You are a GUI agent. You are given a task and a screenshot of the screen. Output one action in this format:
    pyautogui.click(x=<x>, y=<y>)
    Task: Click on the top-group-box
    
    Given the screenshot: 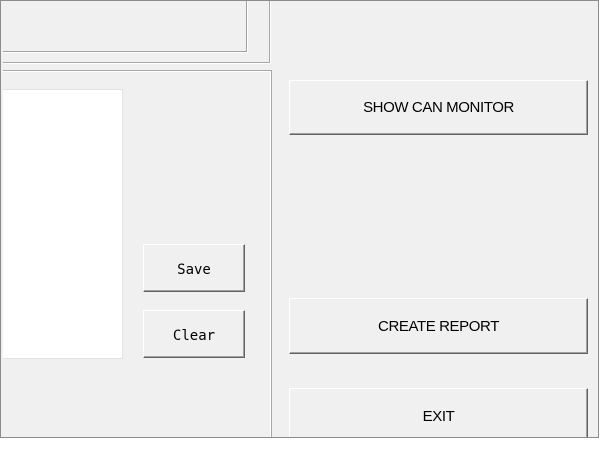 What is the action you would take?
    pyautogui.click(x=136, y=32)
    